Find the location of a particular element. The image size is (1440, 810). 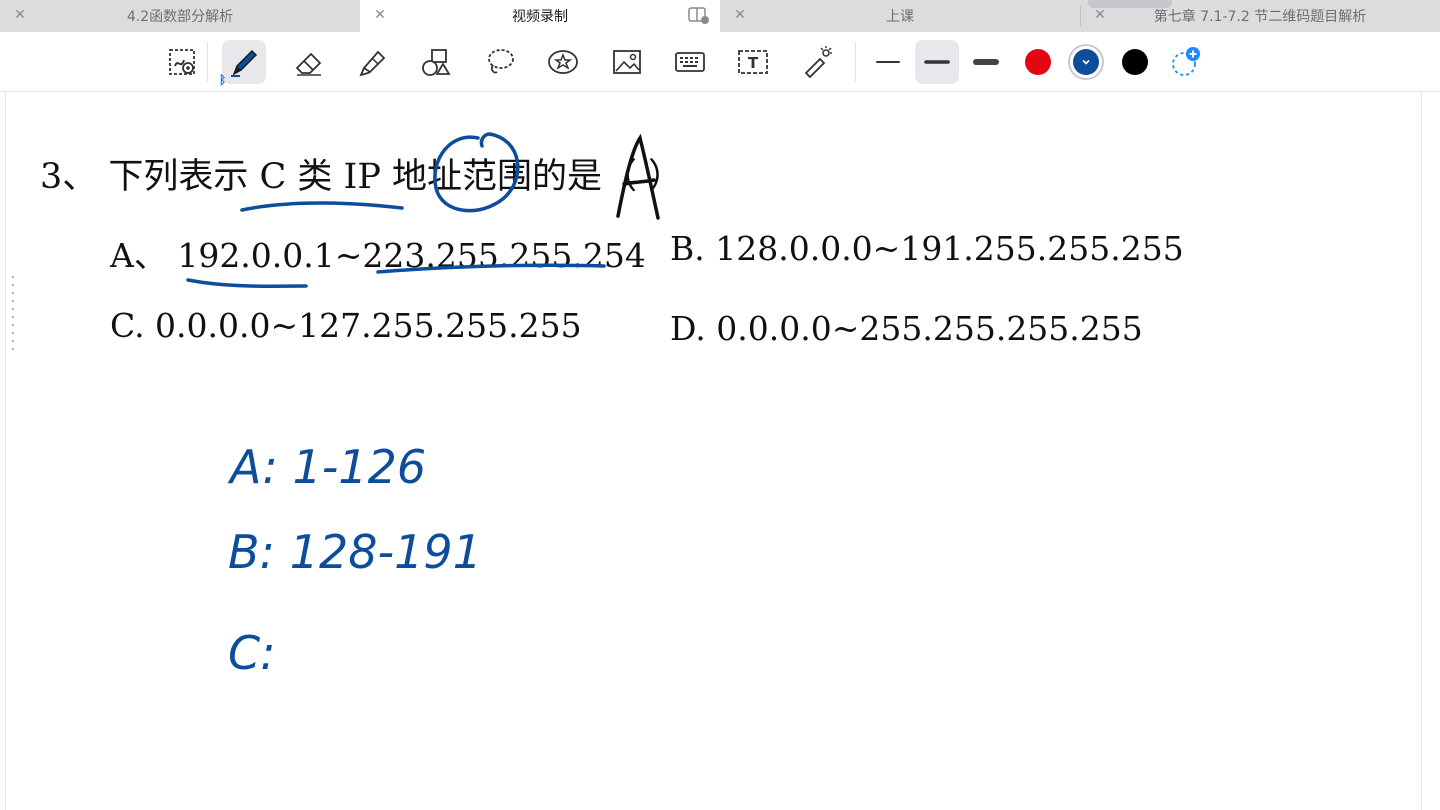

lasso-icon is located at coordinates (500, 62).